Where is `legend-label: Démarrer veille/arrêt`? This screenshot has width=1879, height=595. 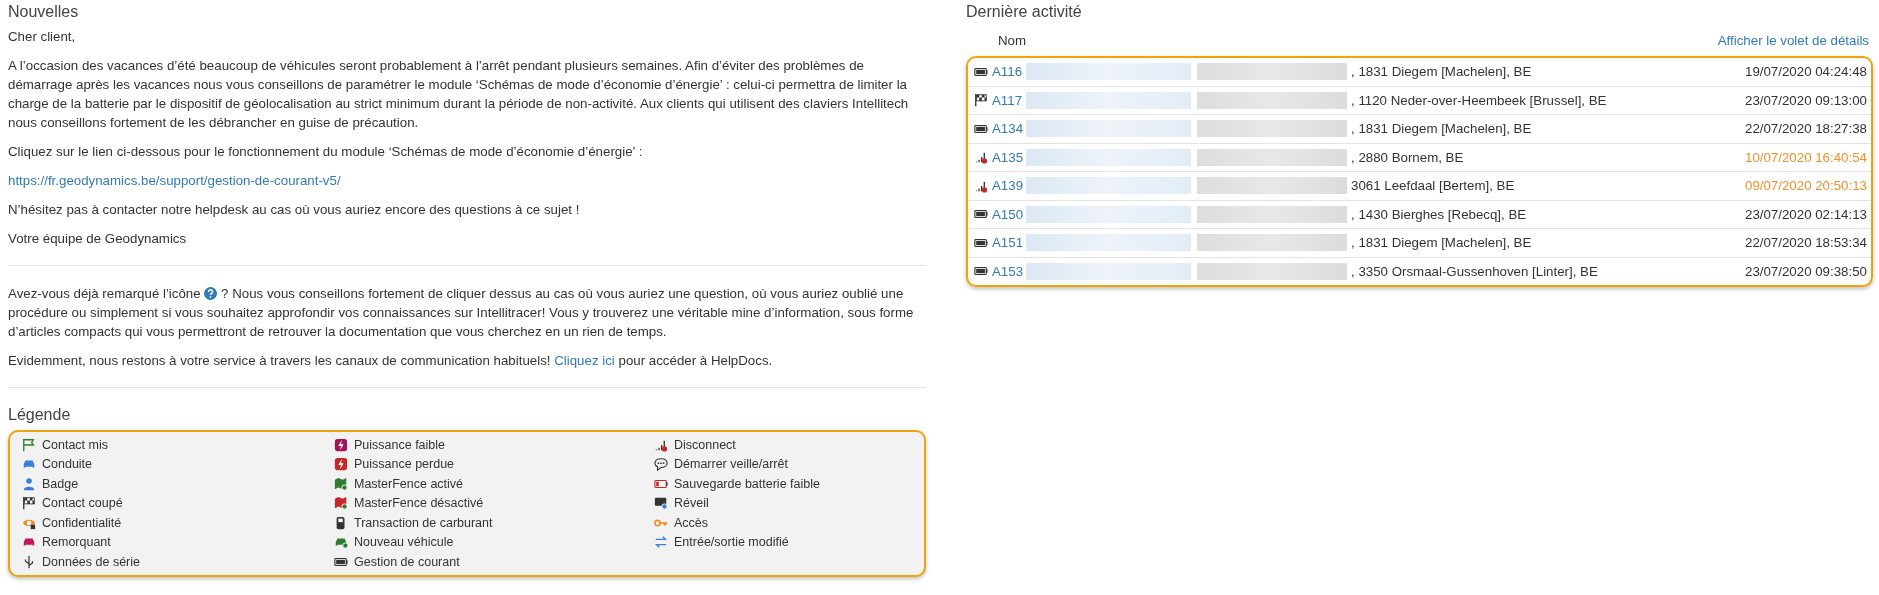 legend-label: Démarrer veille/arrêt is located at coordinates (731, 464).